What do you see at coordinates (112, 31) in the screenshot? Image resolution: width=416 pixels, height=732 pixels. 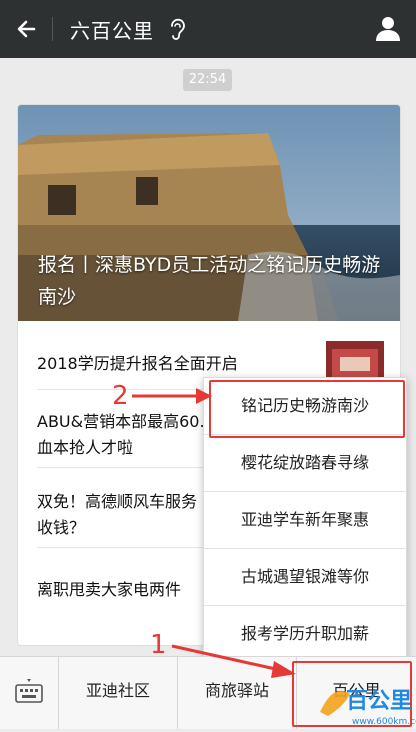 I see `chat-title: 六百公里` at bounding box center [112, 31].